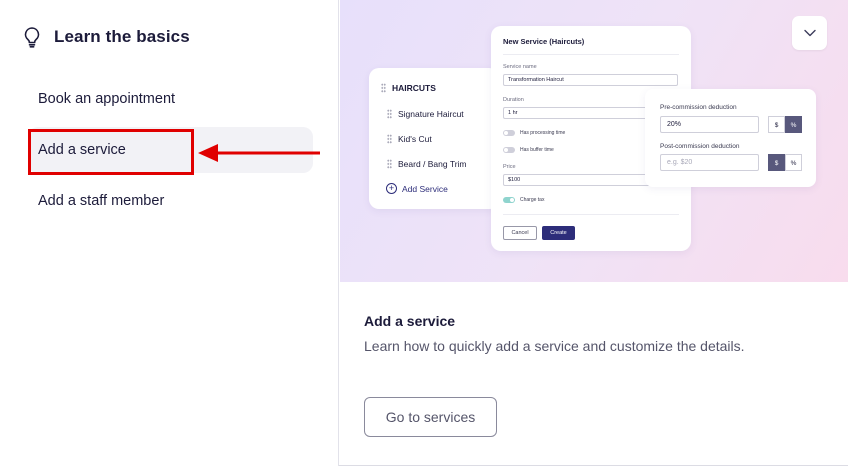  What do you see at coordinates (509, 133) in the screenshot?
I see `mock-processing-toggle` at bounding box center [509, 133].